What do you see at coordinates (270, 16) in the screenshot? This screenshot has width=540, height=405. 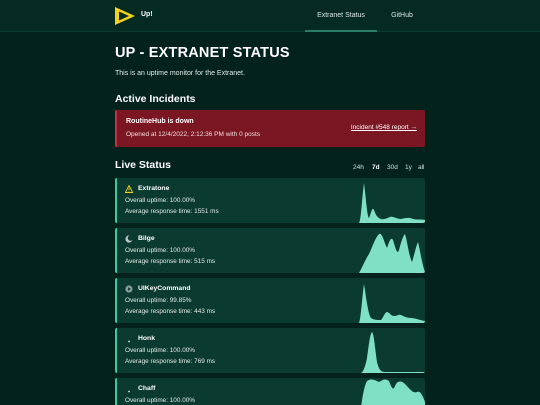 I see `top-nav-bar: Up! Extranet Status GitHub` at bounding box center [270, 16].